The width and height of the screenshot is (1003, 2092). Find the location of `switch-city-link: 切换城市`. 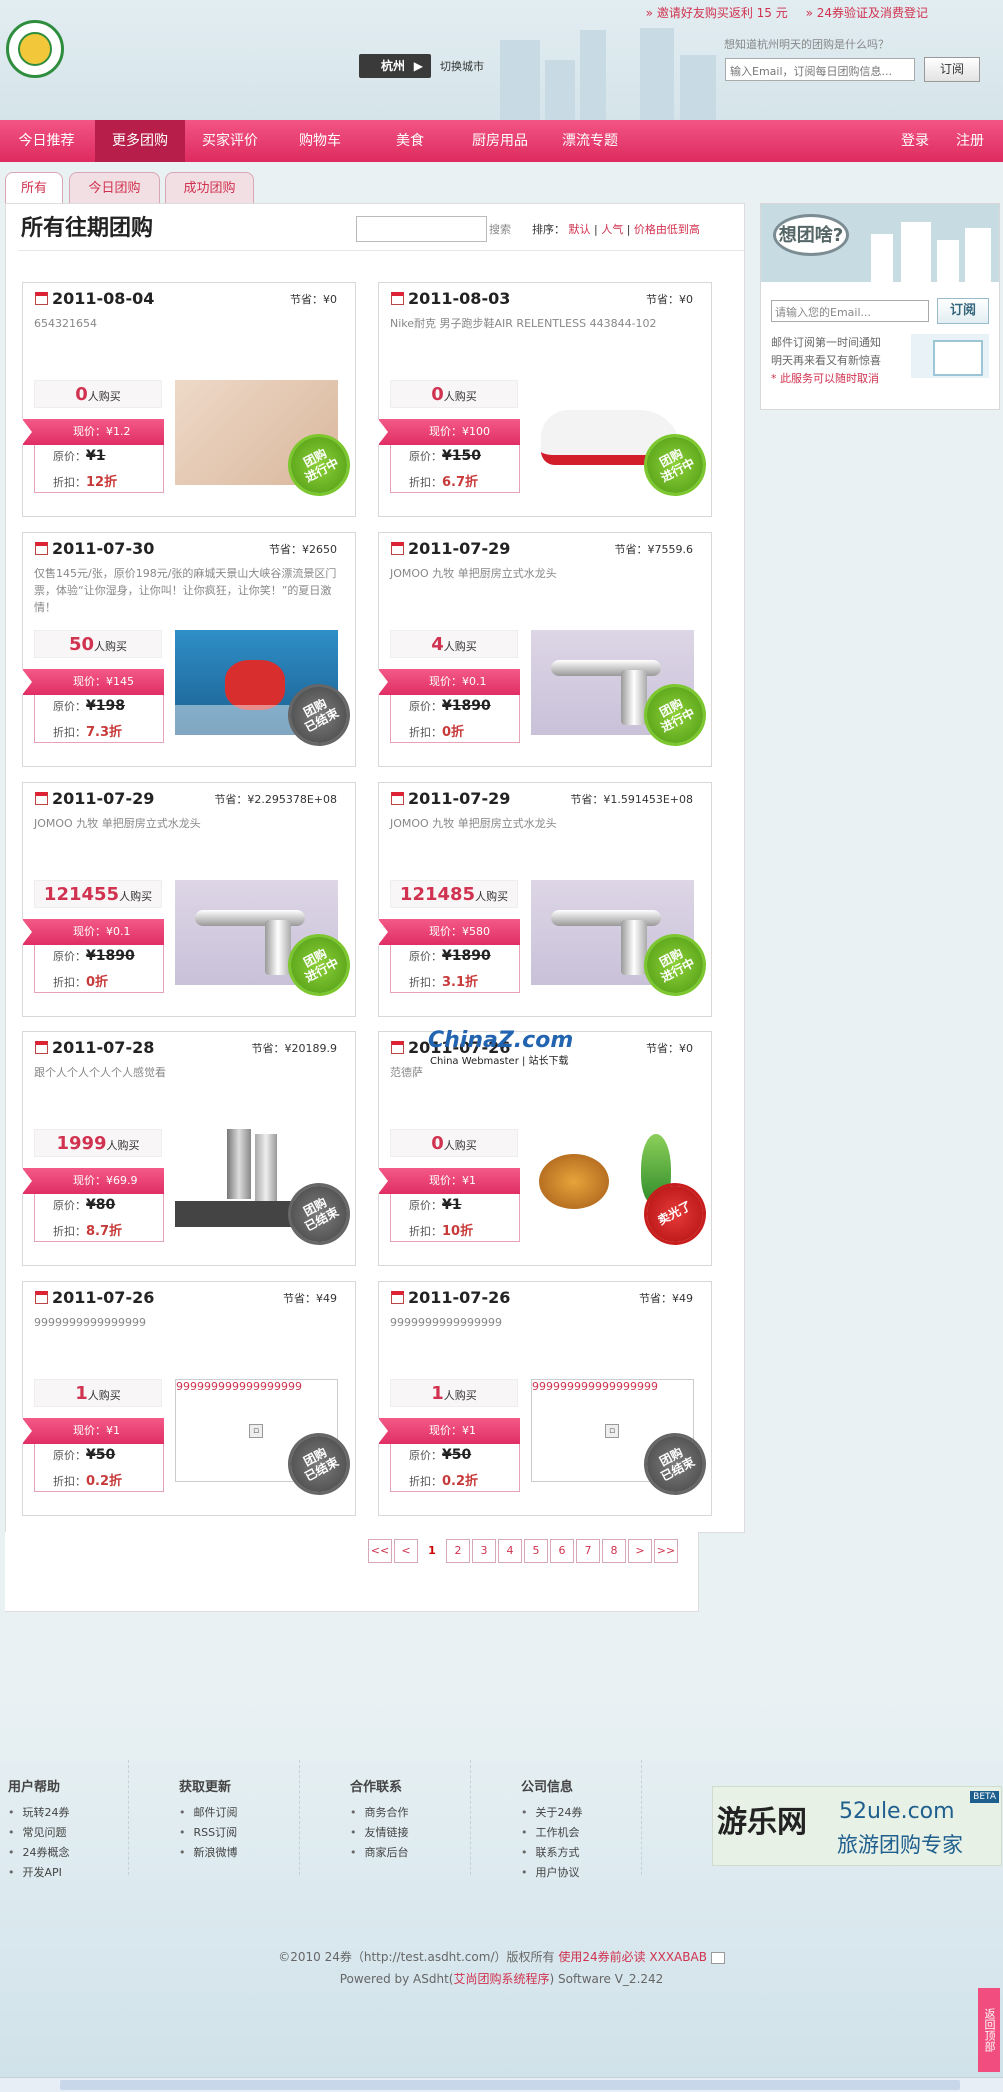

switch-city-link: 切换城市 is located at coordinates (462, 66).